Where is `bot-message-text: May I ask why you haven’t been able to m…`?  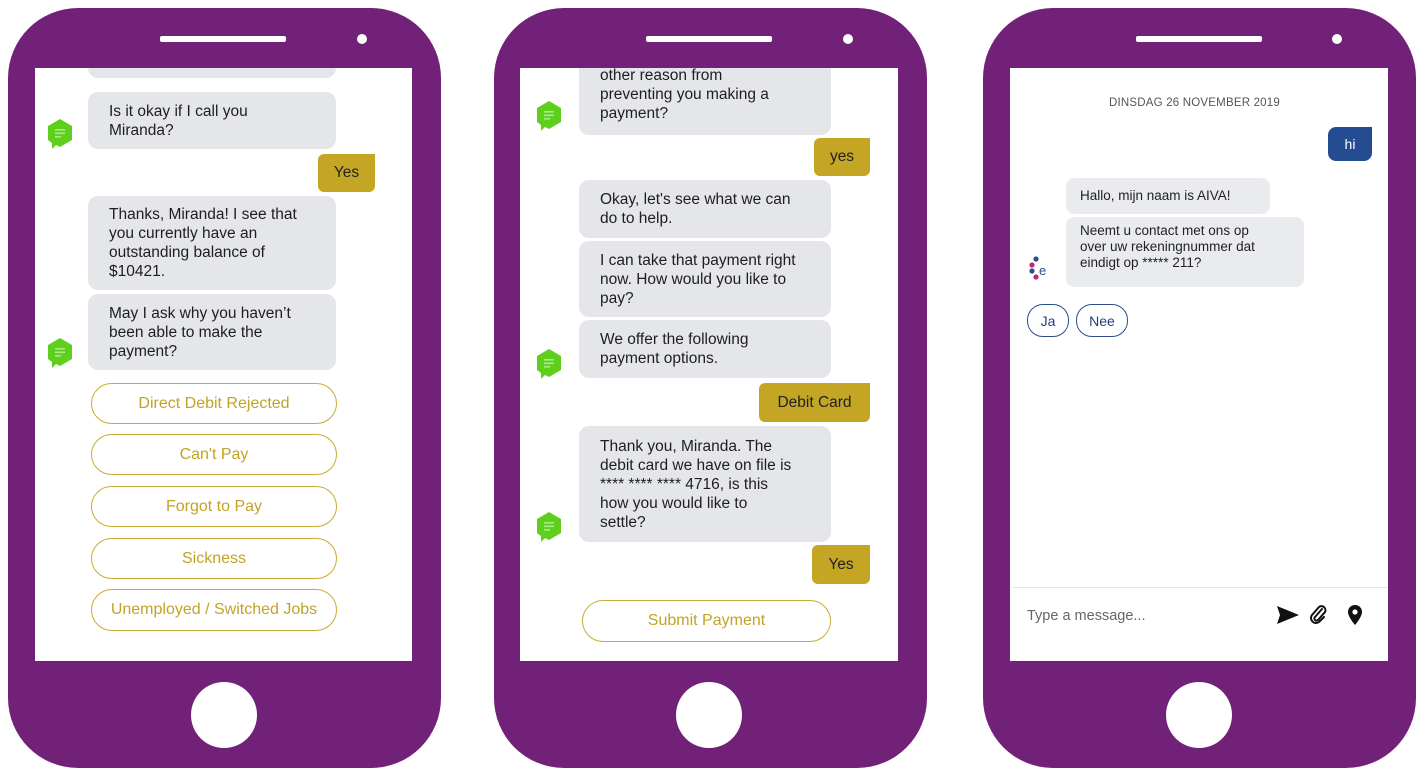
bot-message-text: May I ask why you haven’t been able to m… is located at coordinates (200, 332).